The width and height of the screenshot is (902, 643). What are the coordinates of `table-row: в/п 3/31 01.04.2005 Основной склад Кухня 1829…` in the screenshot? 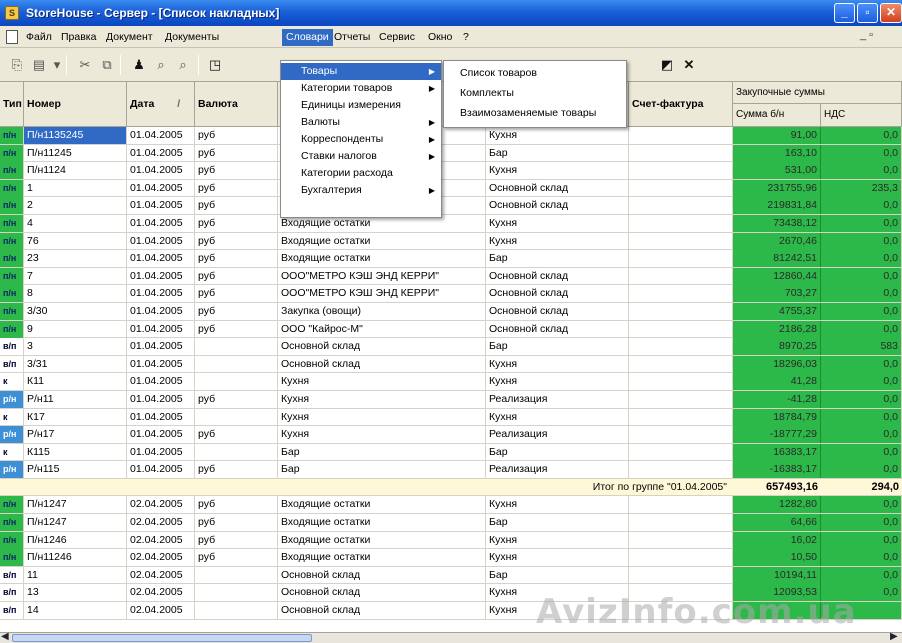 It's located at (451, 364).